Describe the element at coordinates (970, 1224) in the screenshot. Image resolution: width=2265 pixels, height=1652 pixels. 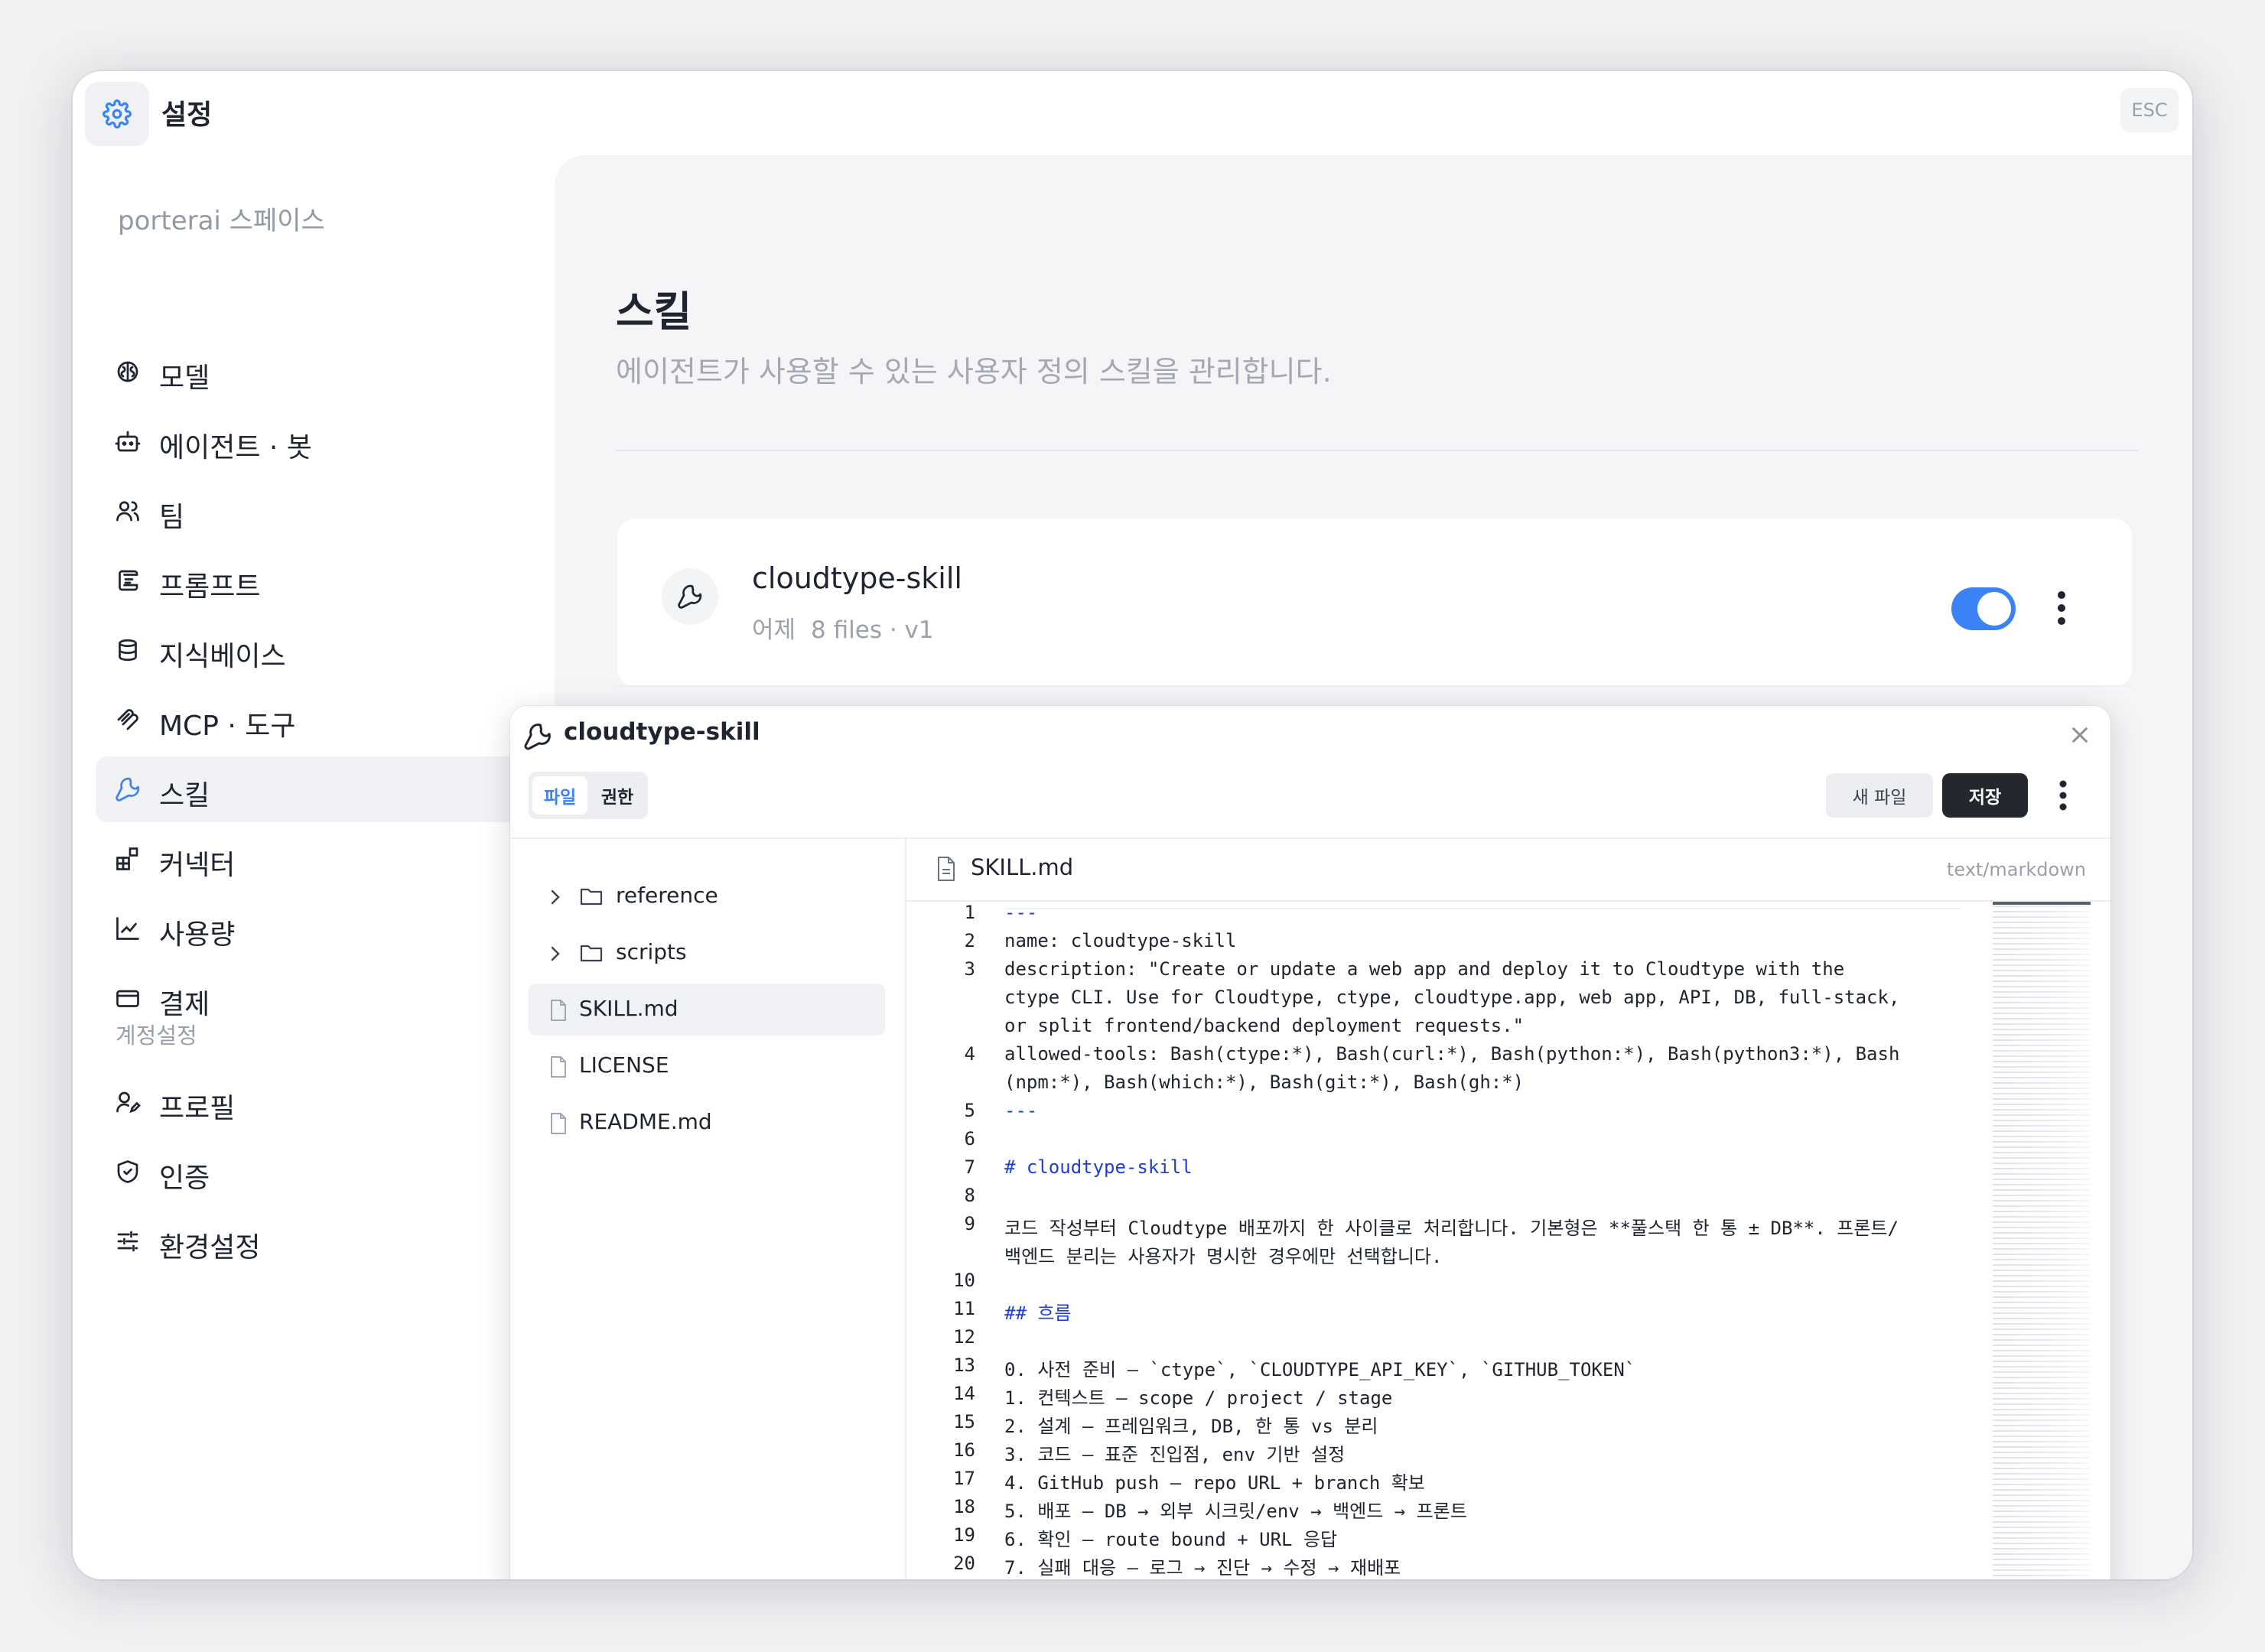
I see `line-number: 9` at that location.